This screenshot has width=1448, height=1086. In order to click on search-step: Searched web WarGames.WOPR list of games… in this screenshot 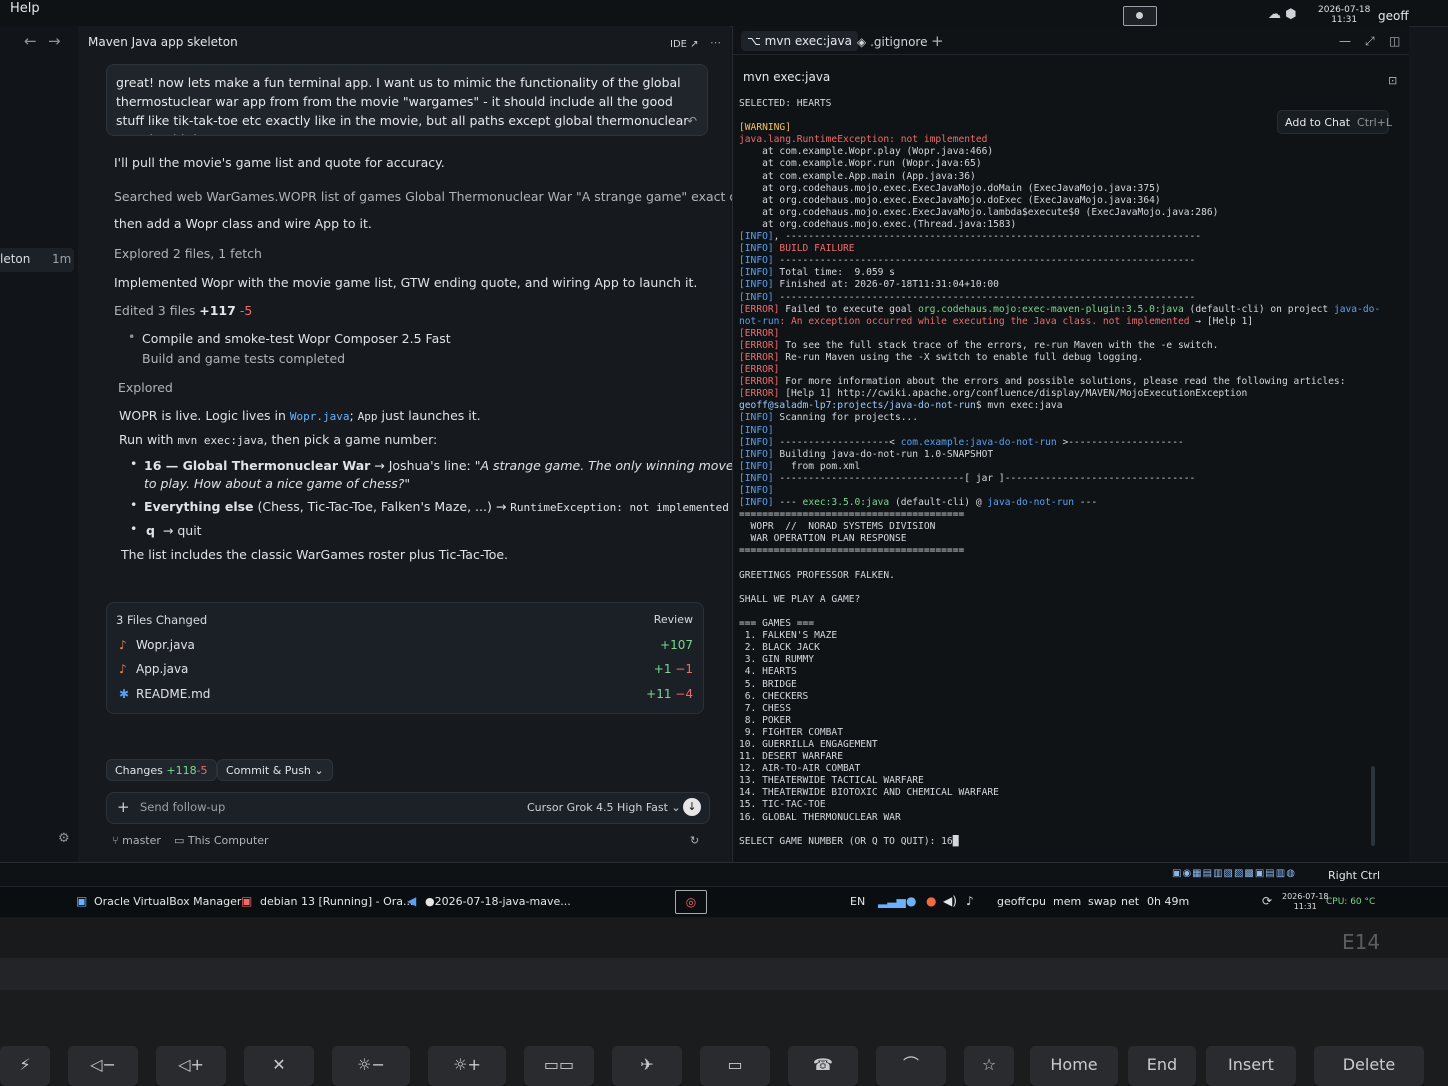, I will do `click(440, 196)`.